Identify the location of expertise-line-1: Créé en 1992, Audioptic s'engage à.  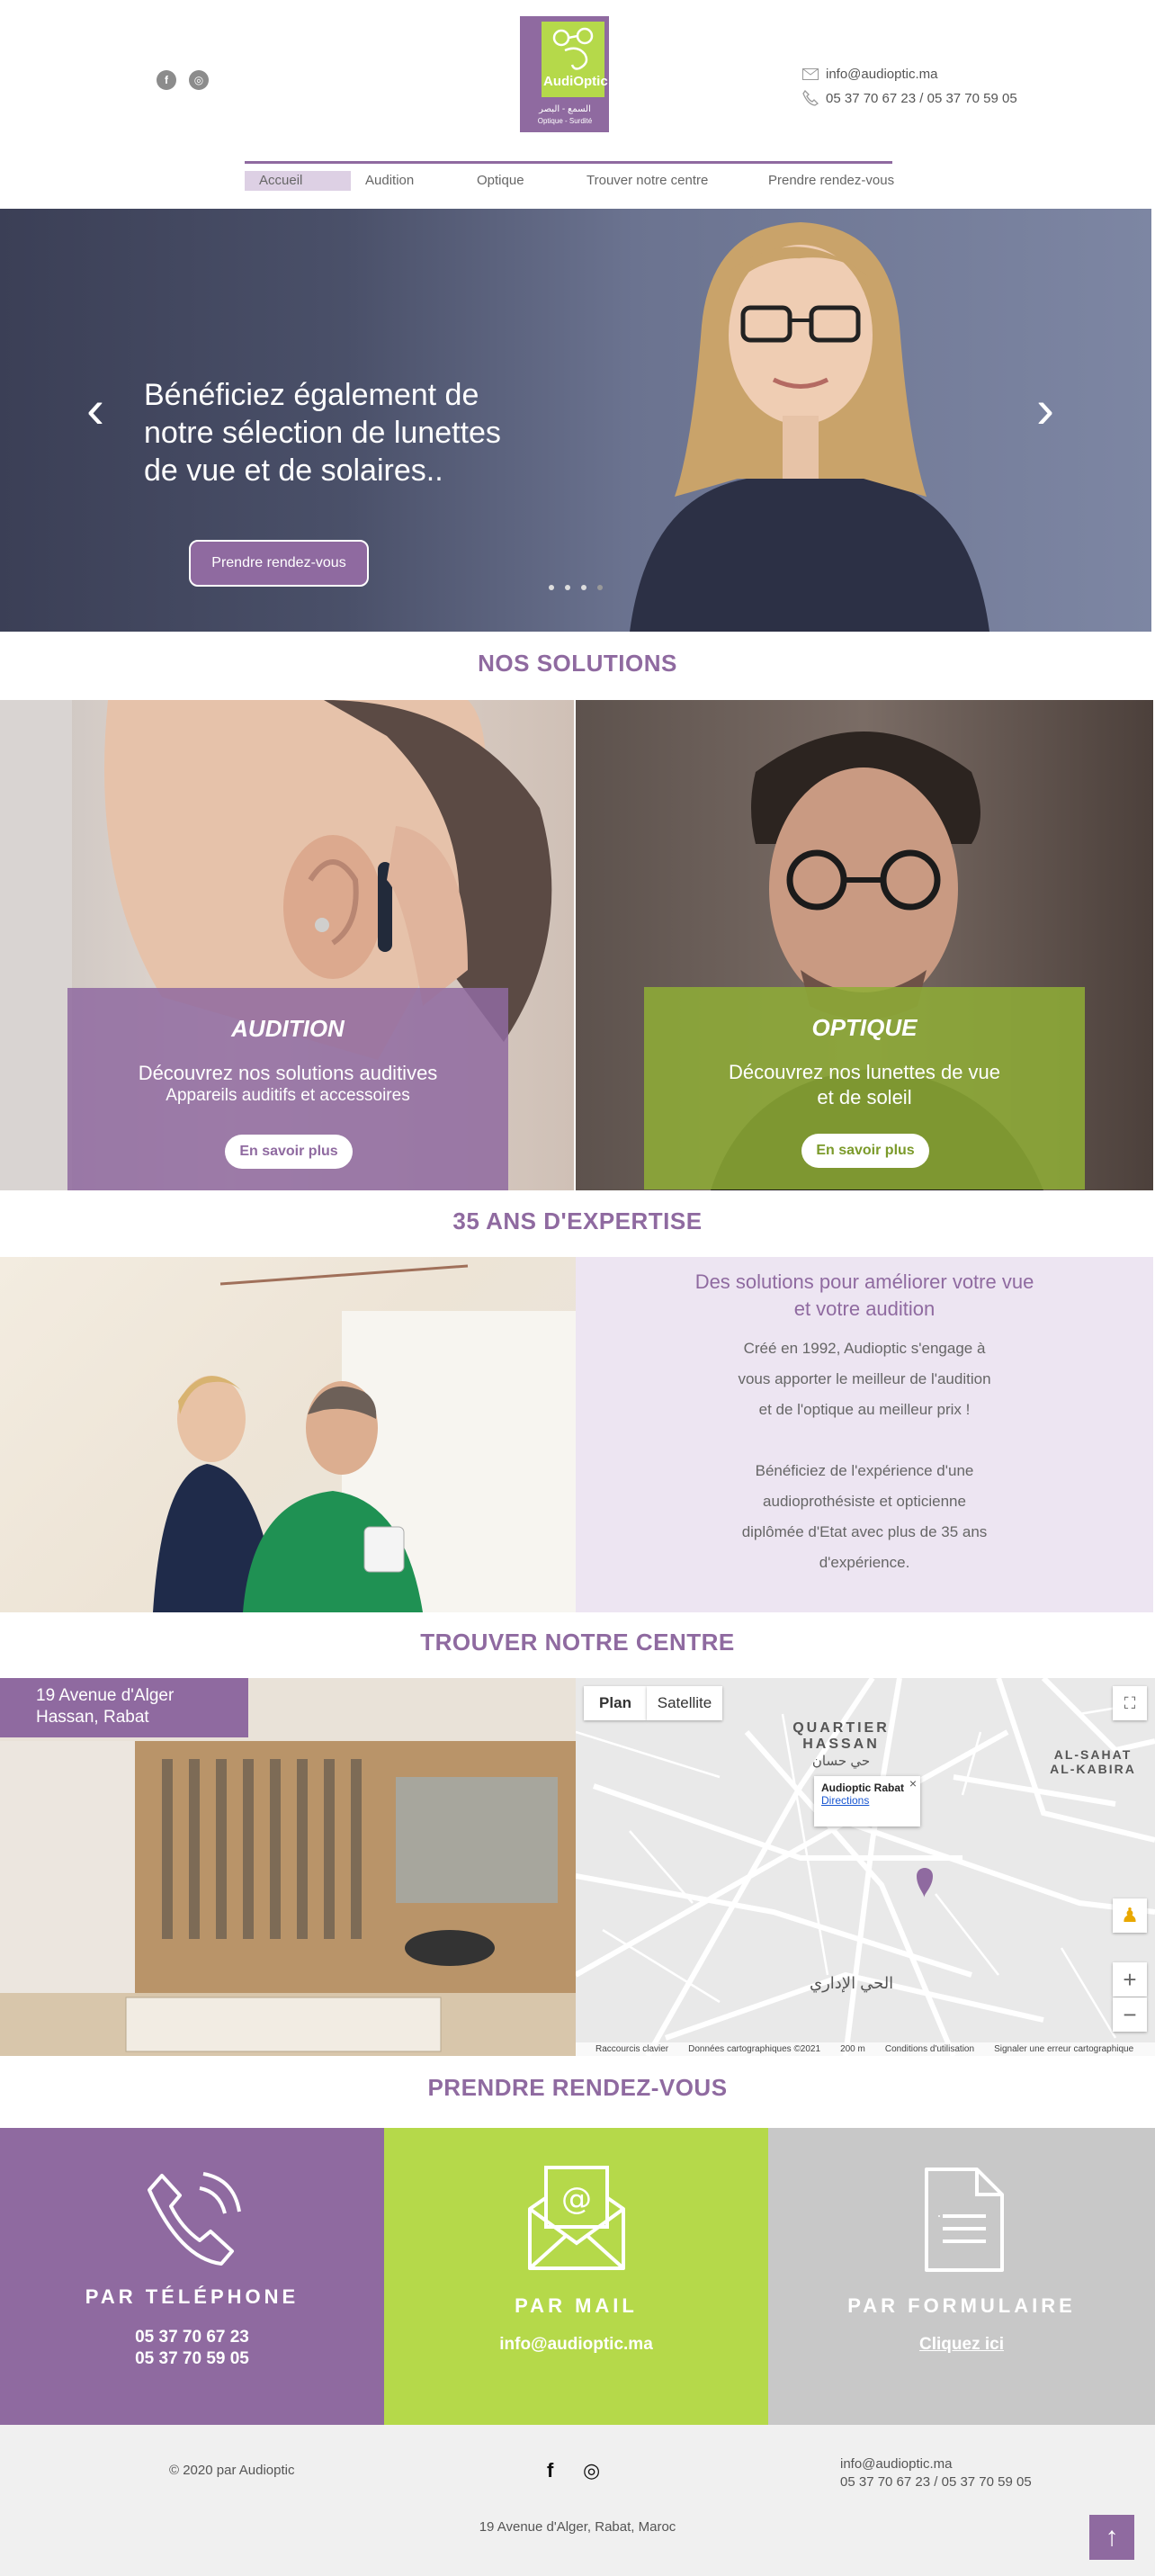
(864, 1349).